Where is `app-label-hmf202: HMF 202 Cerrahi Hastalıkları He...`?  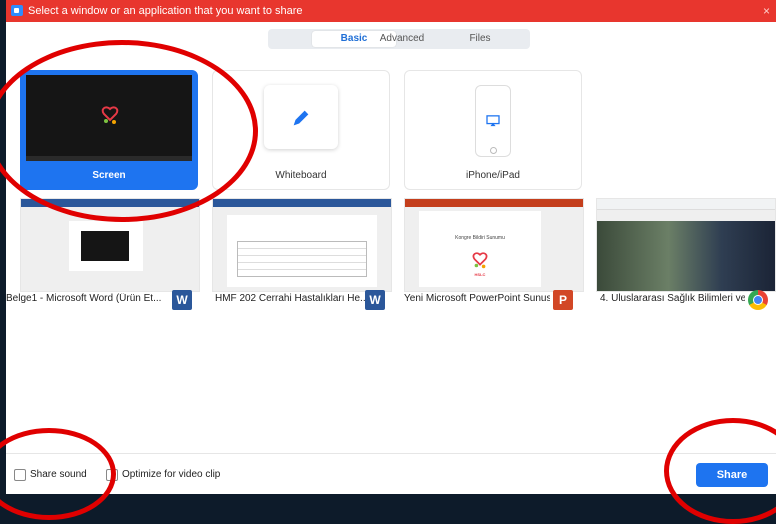 app-label-hmf202: HMF 202 Cerrahi Hastalıkları He... is located at coordinates (290, 298).